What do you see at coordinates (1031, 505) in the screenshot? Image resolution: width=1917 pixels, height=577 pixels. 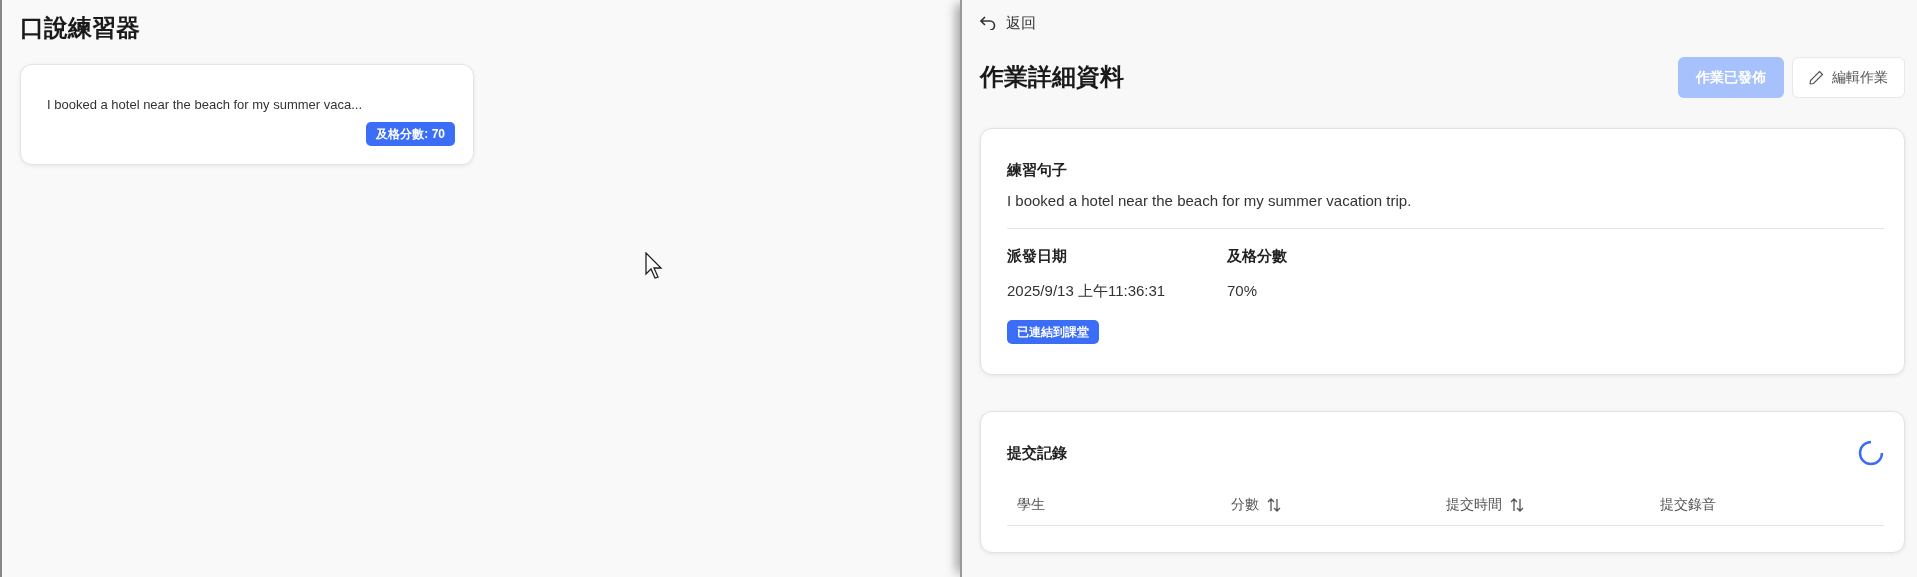 I see `column-header: 學生` at bounding box center [1031, 505].